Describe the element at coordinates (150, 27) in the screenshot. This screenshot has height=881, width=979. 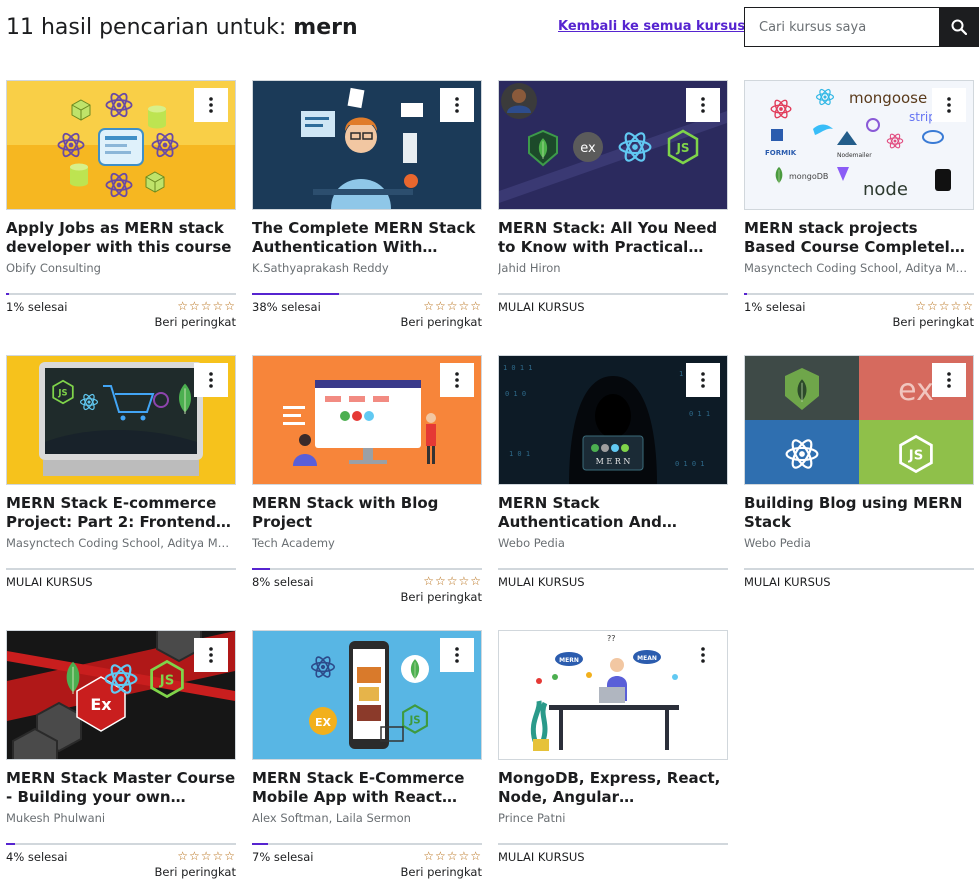
I see `results-prefix: 11 hasil pencarian untuk:` at that location.